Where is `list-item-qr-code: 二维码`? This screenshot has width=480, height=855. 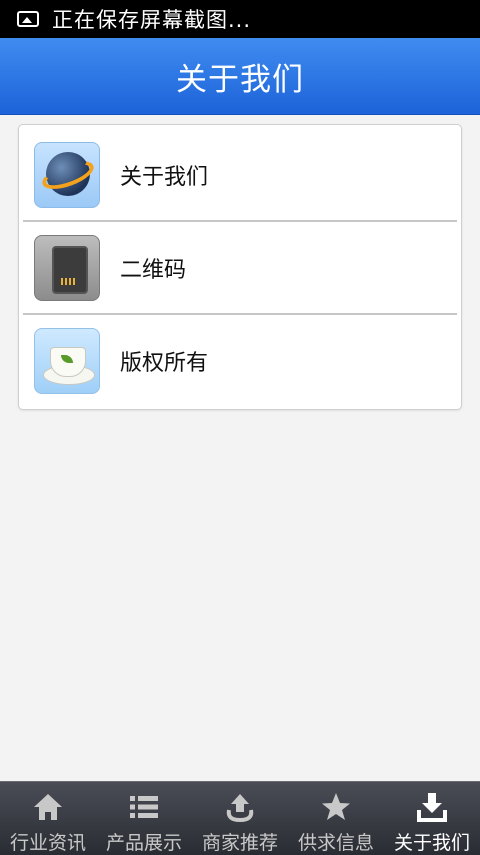 list-item-qr-code: 二维码 is located at coordinates (240, 268).